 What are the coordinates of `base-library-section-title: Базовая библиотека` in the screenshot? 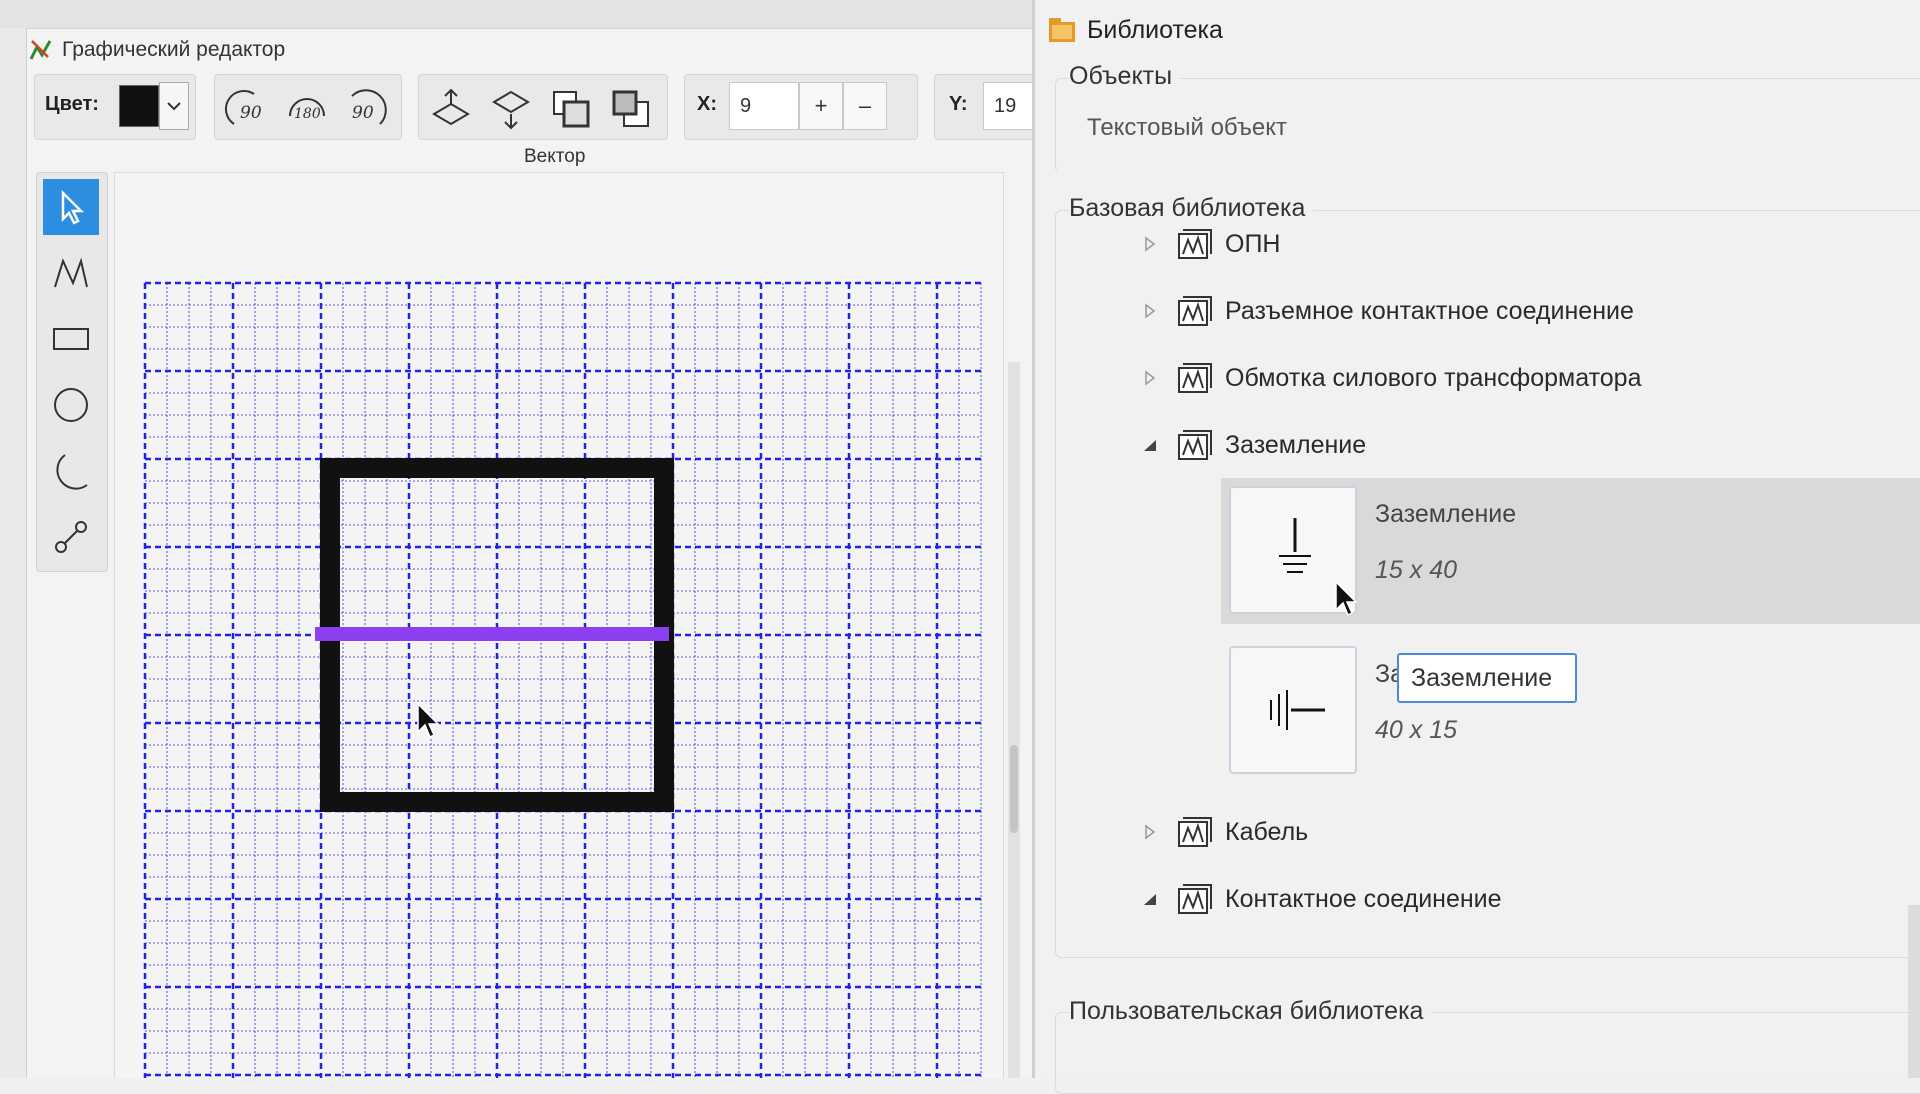 It's located at (1191, 208).